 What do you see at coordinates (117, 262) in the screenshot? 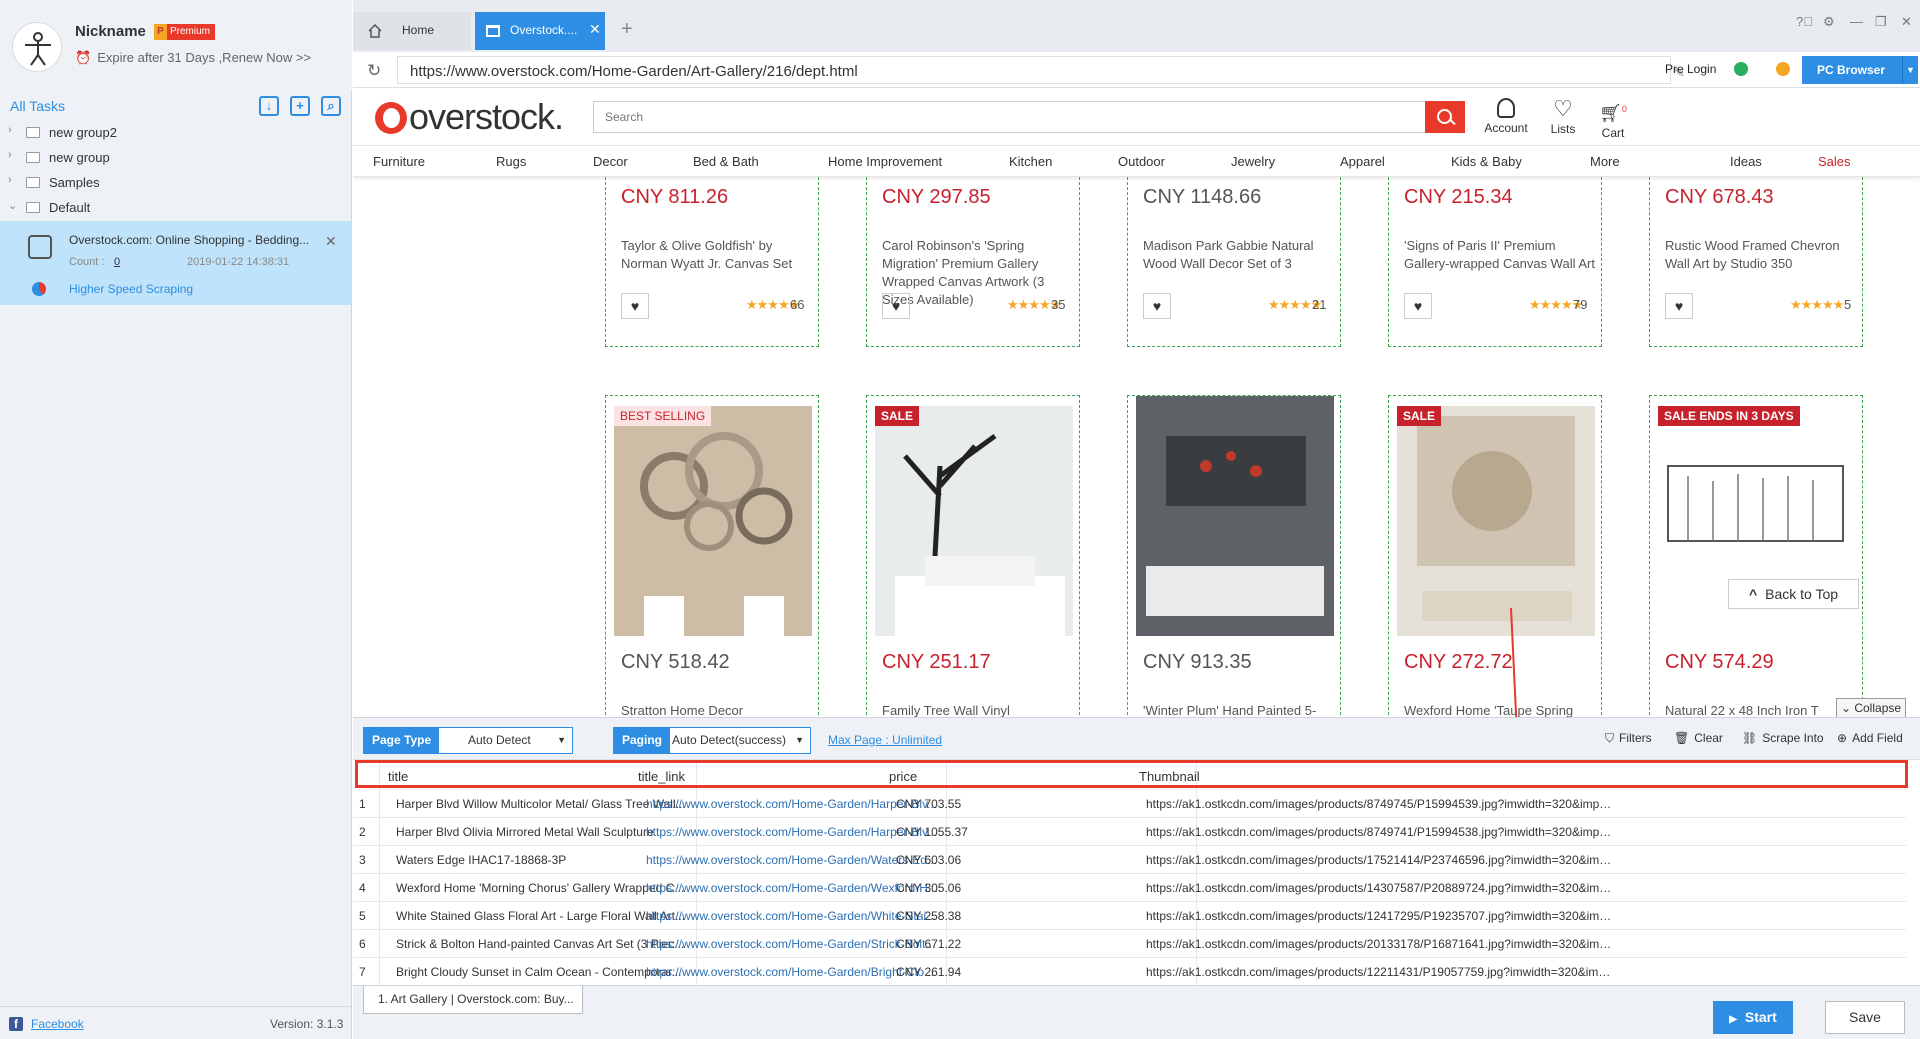
I see `task-count: 0` at bounding box center [117, 262].